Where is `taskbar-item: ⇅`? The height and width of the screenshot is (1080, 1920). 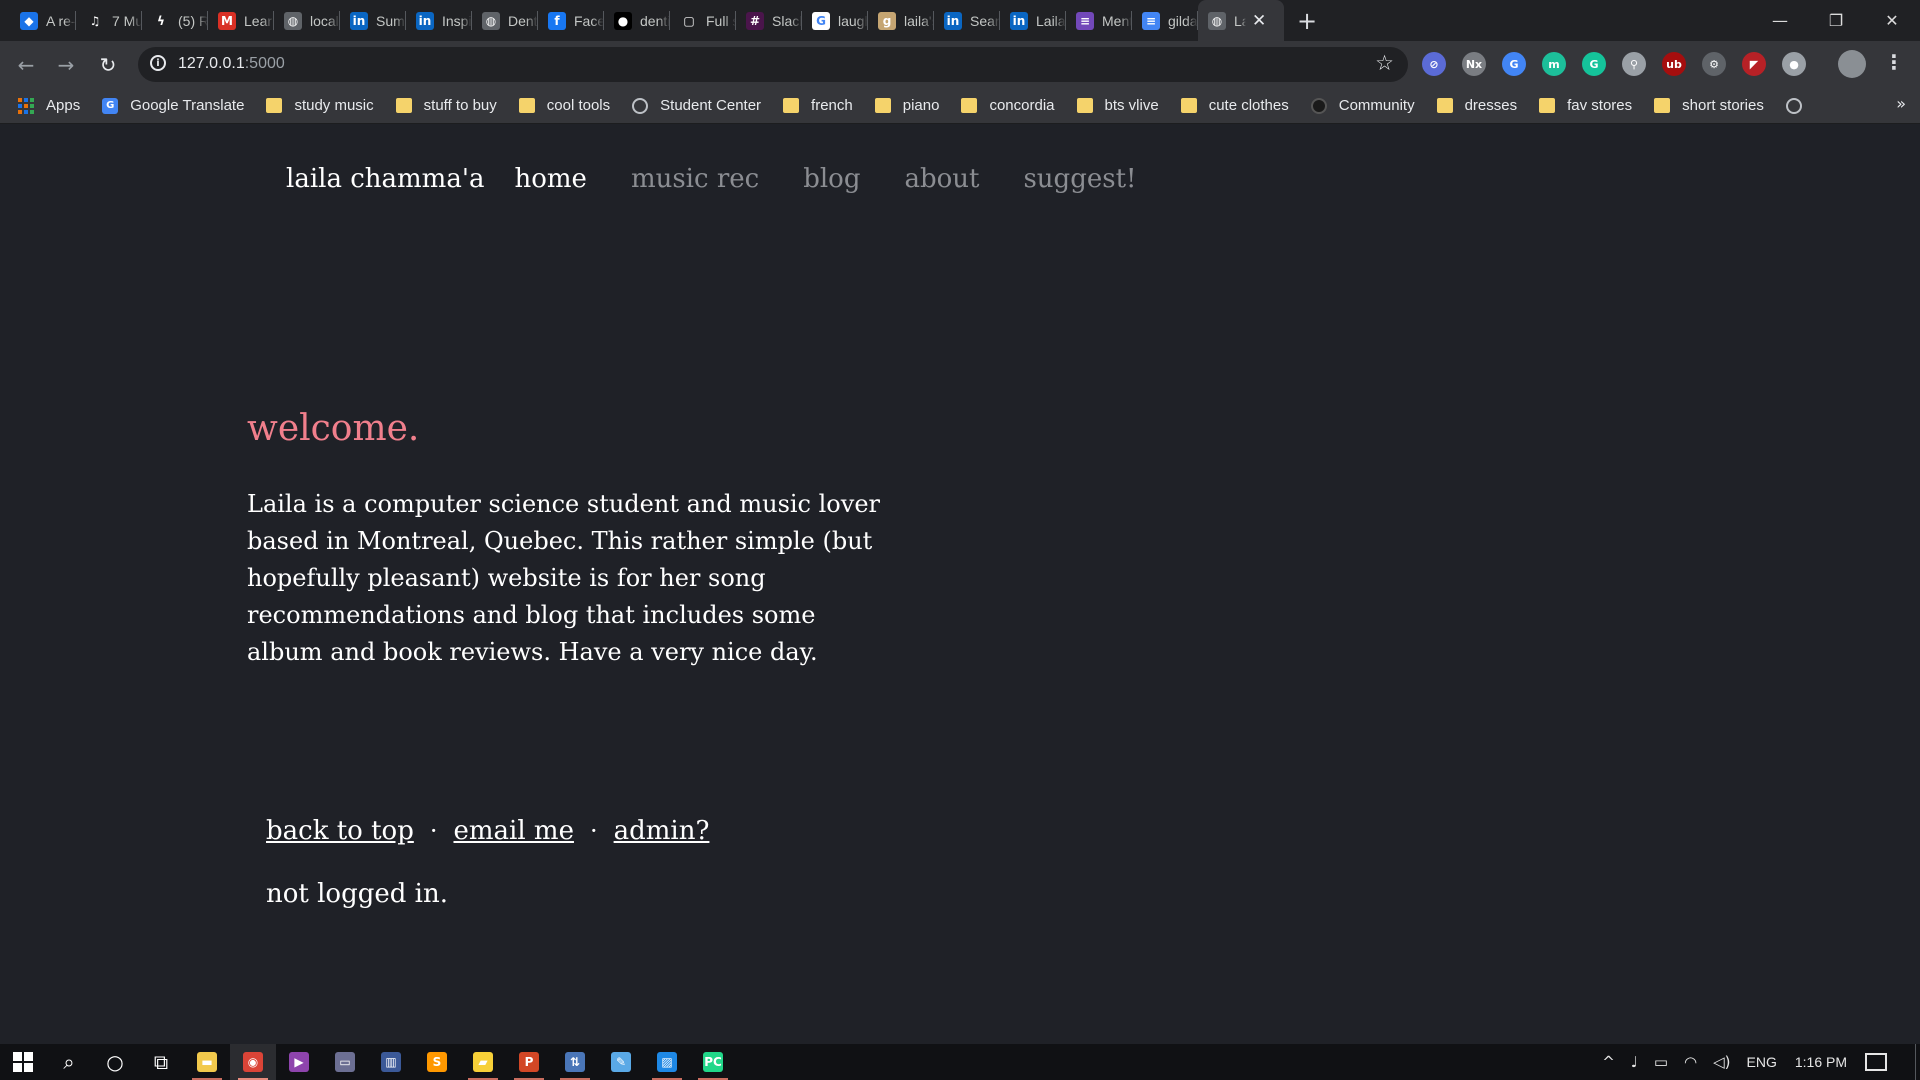 taskbar-item: ⇅ is located at coordinates (575, 1062).